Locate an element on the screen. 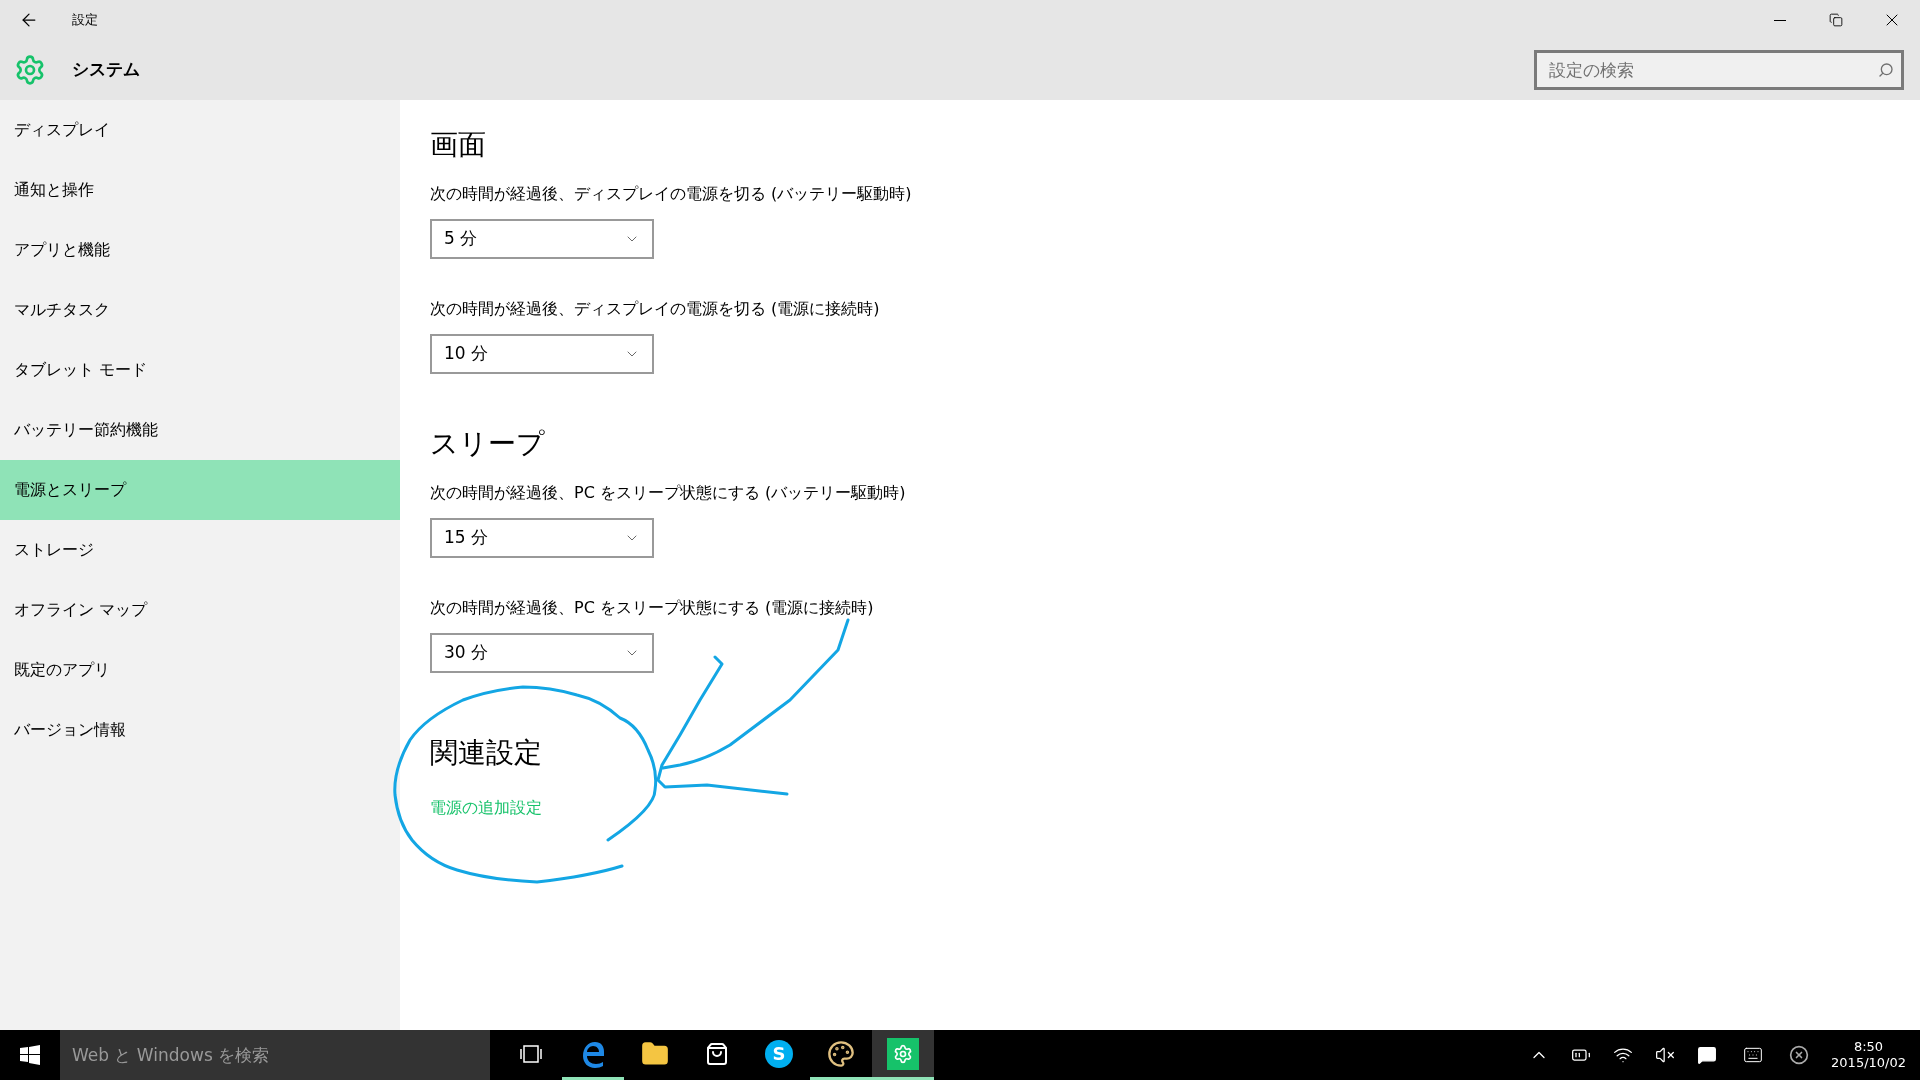 This screenshot has width=1920, height=1080. message-icon is located at coordinates (1707, 1055).